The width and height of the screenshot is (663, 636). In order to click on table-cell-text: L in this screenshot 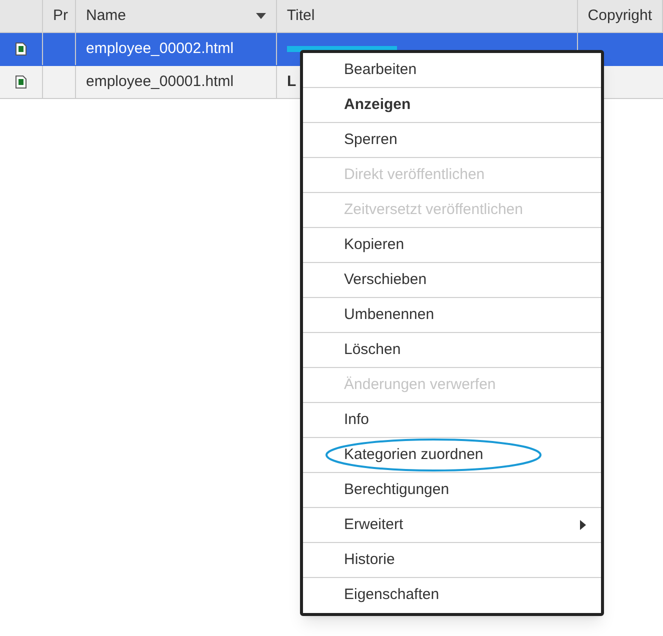, I will do `click(291, 82)`.